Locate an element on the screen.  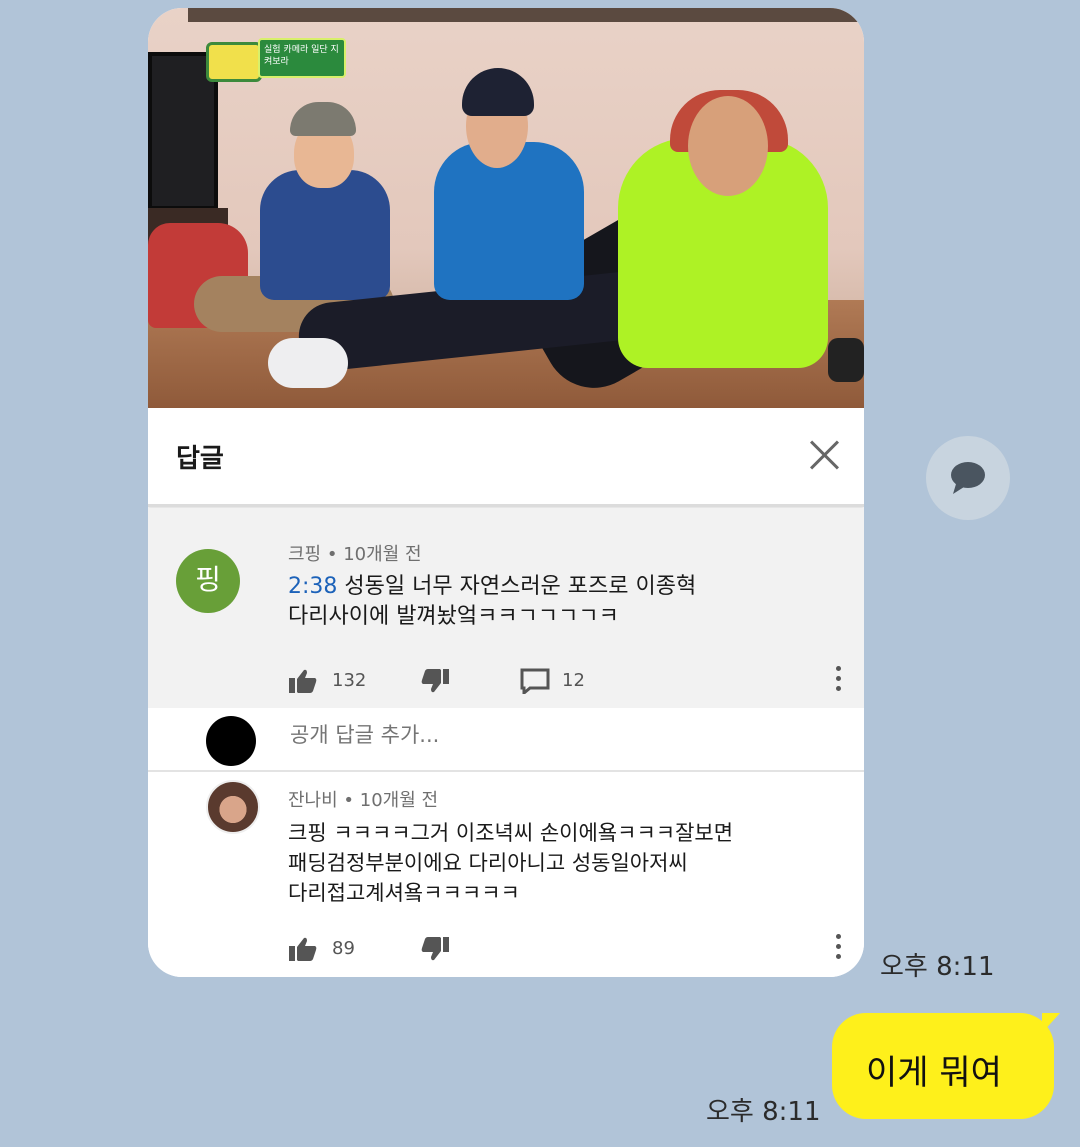
comment-line-1: 성동일 너무 자연스러운 포즈로 이종혁 is located at coordinates (520, 586).